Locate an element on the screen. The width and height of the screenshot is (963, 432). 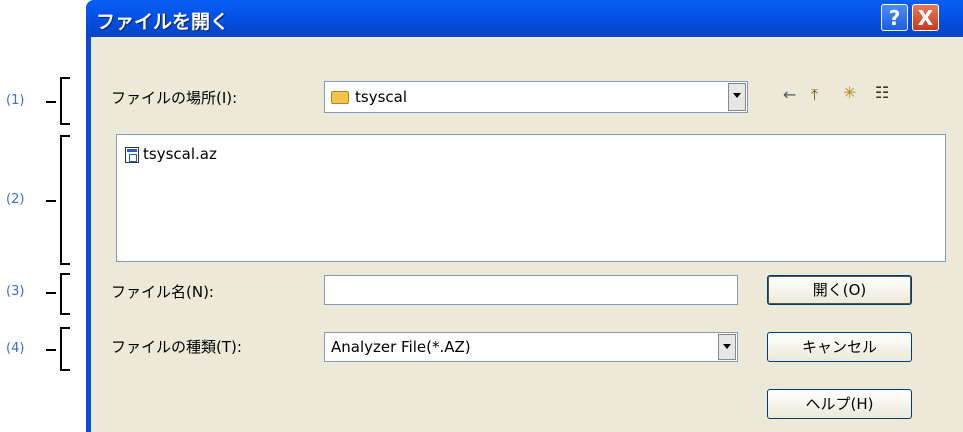
folder-icon is located at coordinates (340, 97).